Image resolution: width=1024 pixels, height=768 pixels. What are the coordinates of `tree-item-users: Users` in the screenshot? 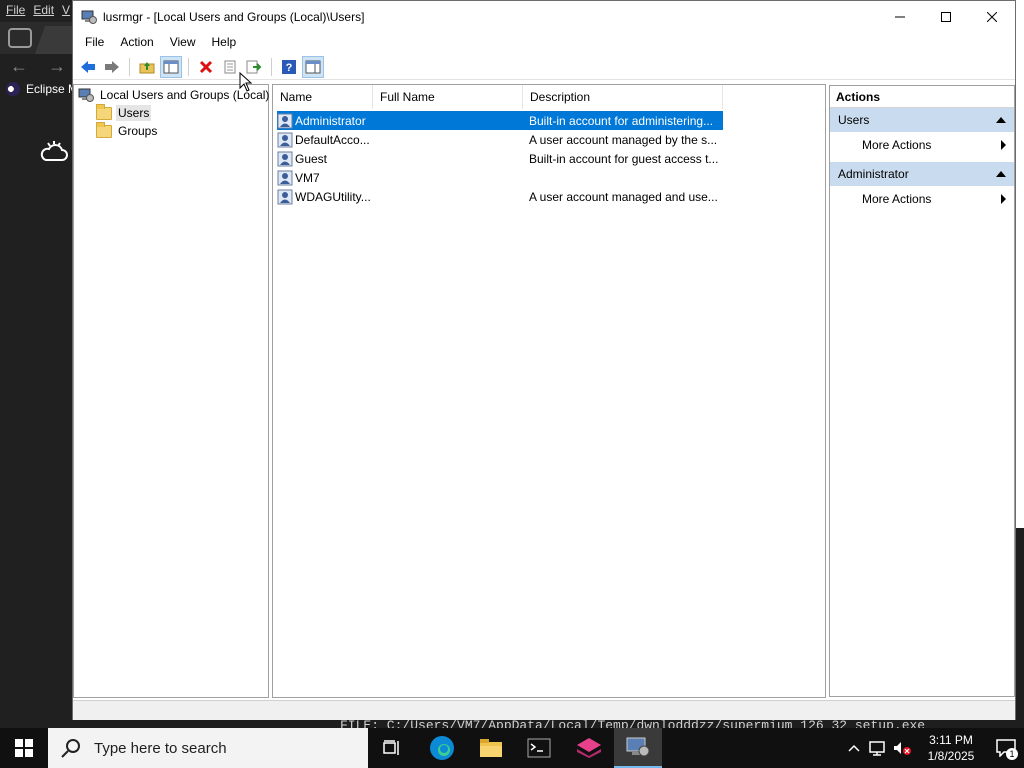 It's located at (124, 112).